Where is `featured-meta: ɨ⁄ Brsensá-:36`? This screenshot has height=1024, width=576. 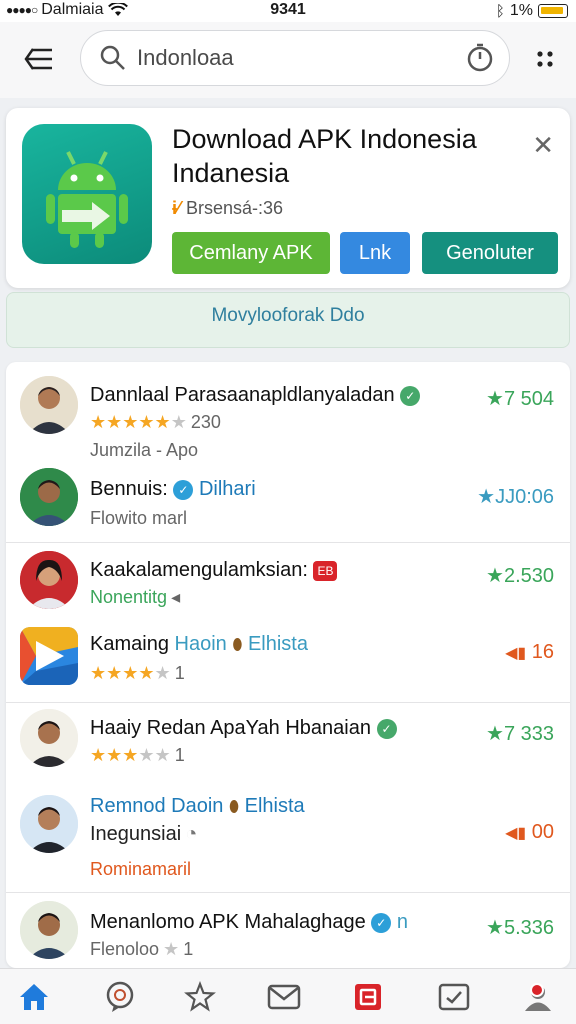 featured-meta: ɨ⁄ Brsensá-:36 is located at coordinates (227, 208).